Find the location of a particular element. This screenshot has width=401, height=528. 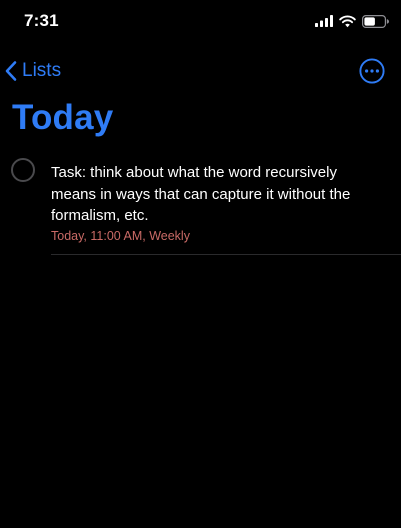

nav-bar: Lists is located at coordinates (200, 71).